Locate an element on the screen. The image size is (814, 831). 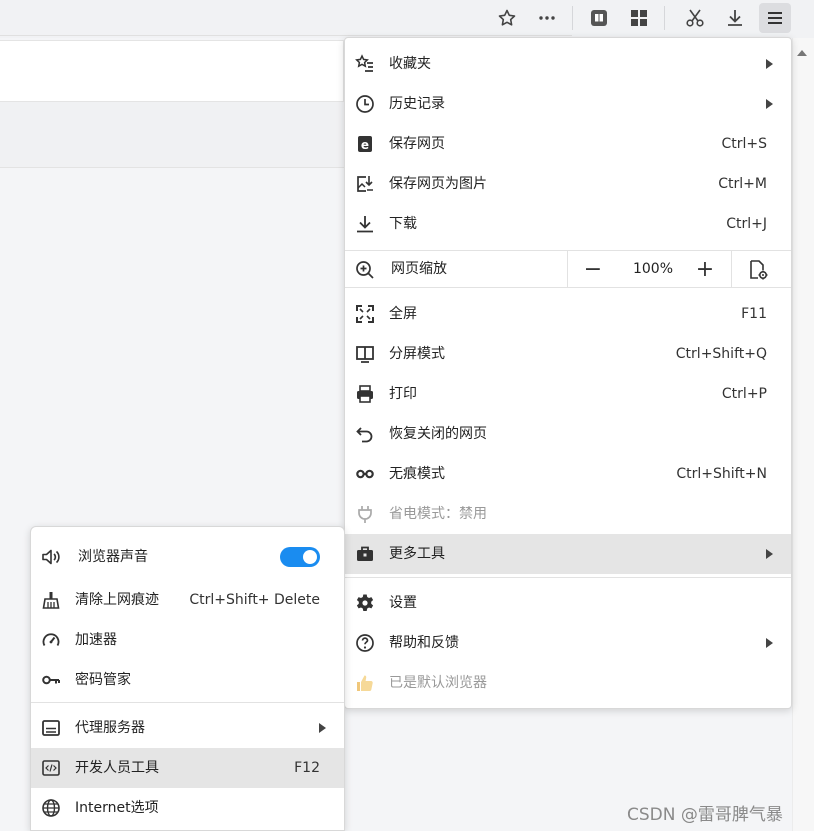
history-icon is located at coordinates (365, 104).